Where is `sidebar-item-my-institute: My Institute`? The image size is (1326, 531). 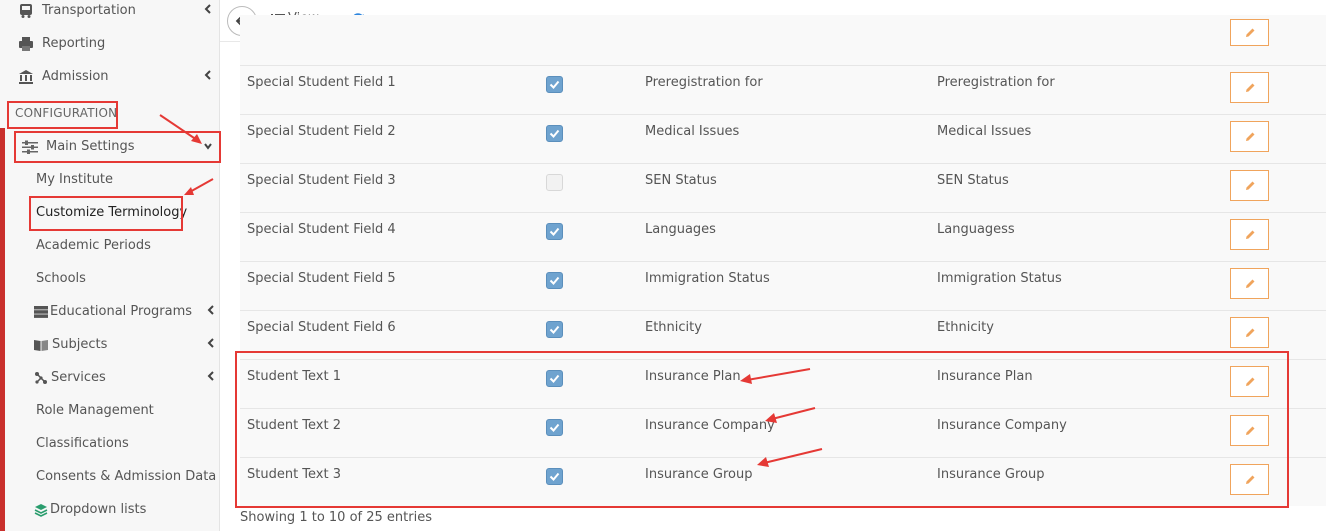 sidebar-item-my-institute: My Institute is located at coordinates (74, 179).